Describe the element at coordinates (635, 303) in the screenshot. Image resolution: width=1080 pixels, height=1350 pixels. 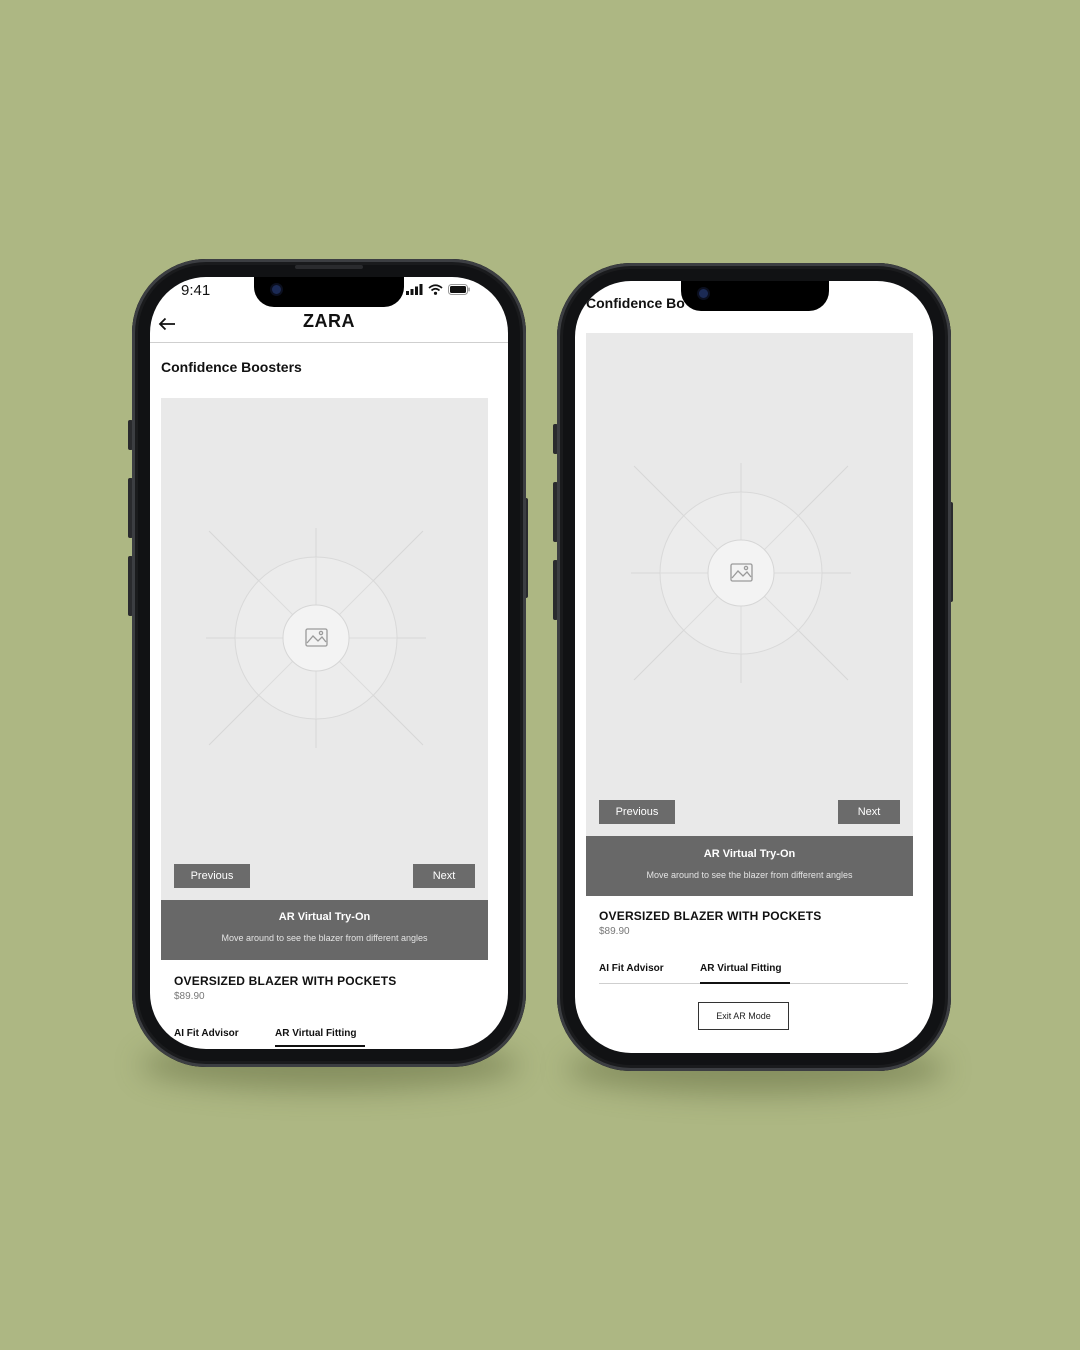
I see `section-title-partial: Confidence Bo` at that location.